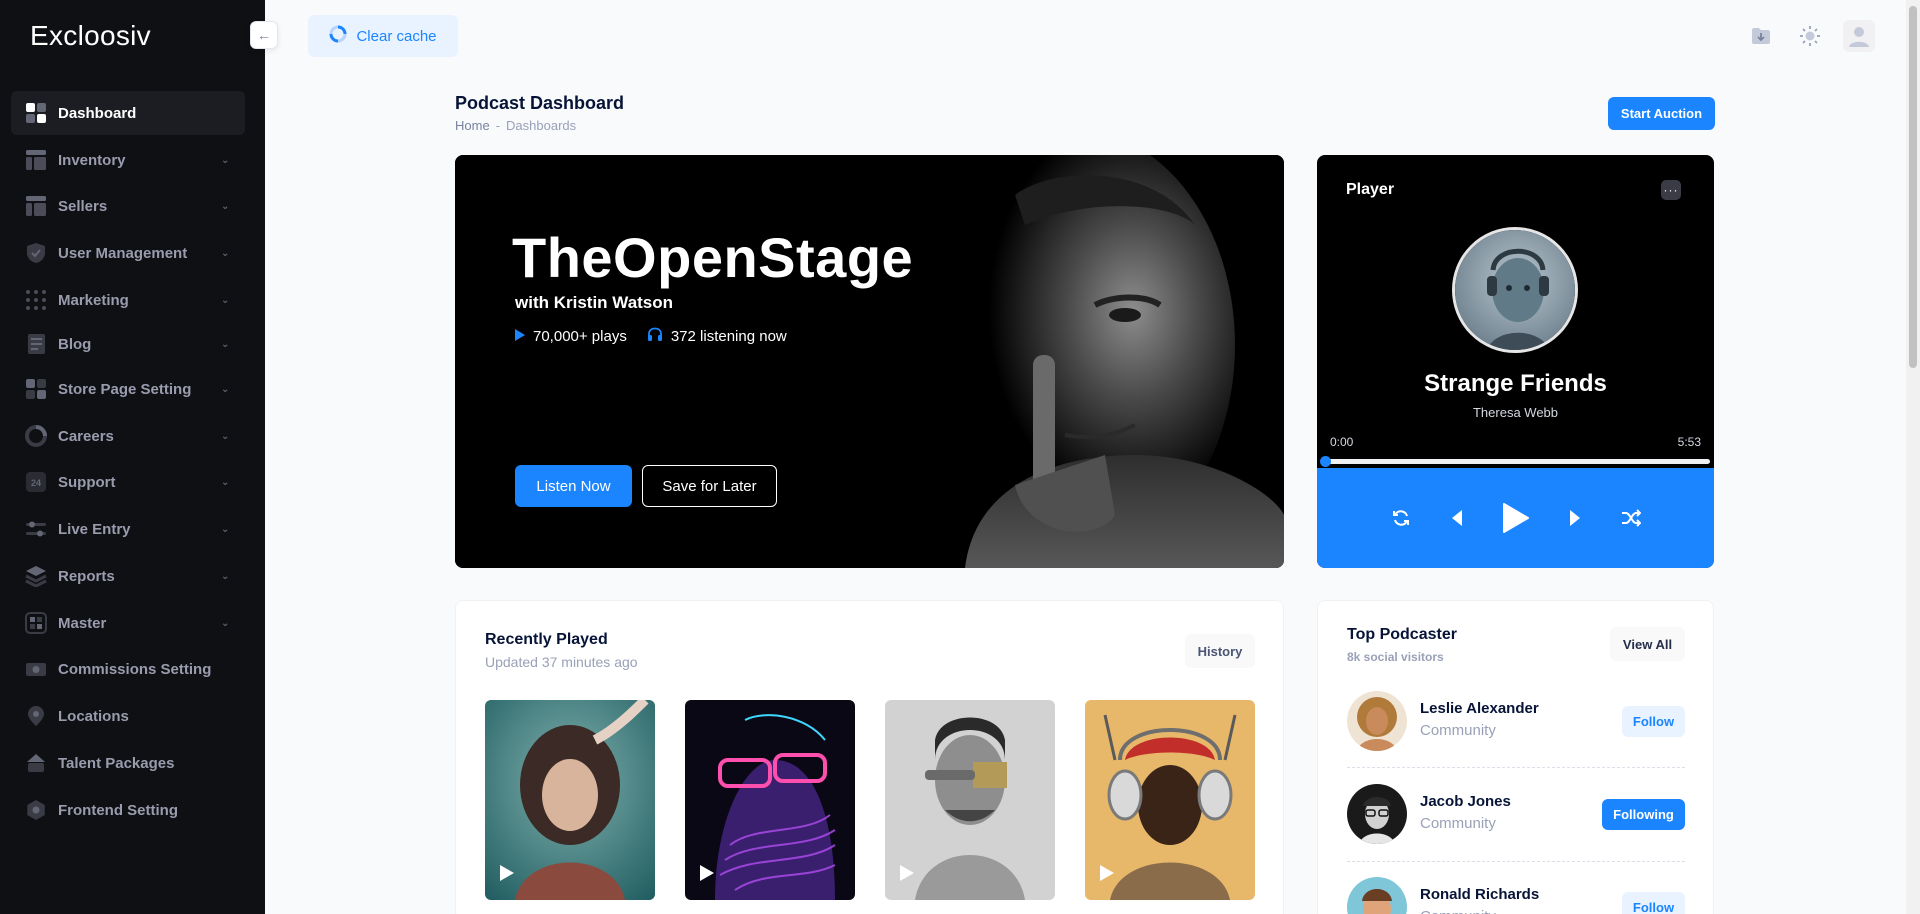  Describe the element at coordinates (128, 716) in the screenshot. I see `sidebar-item-locations: Locations` at that location.